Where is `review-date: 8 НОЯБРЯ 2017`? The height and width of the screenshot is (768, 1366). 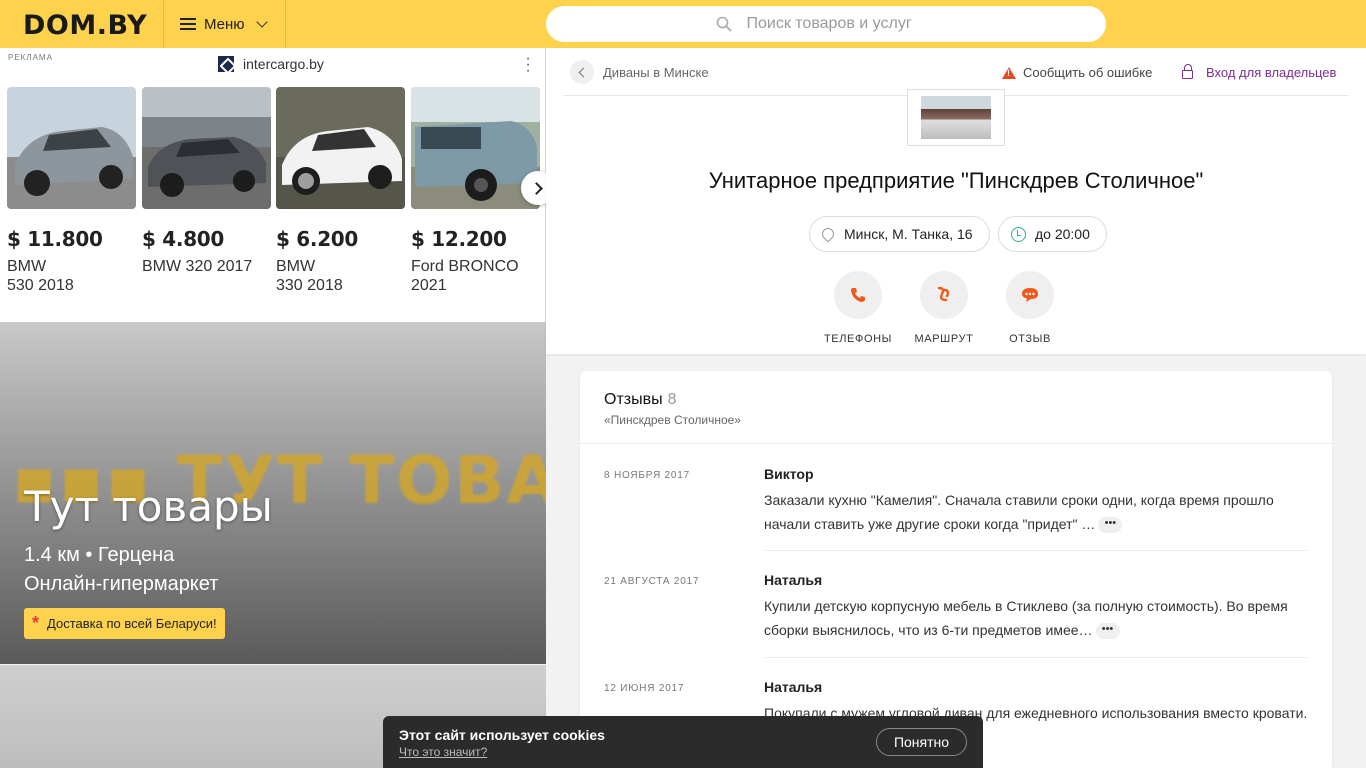 review-date: 8 НОЯБРЯ 2017 is located at coordinates (647, 475).